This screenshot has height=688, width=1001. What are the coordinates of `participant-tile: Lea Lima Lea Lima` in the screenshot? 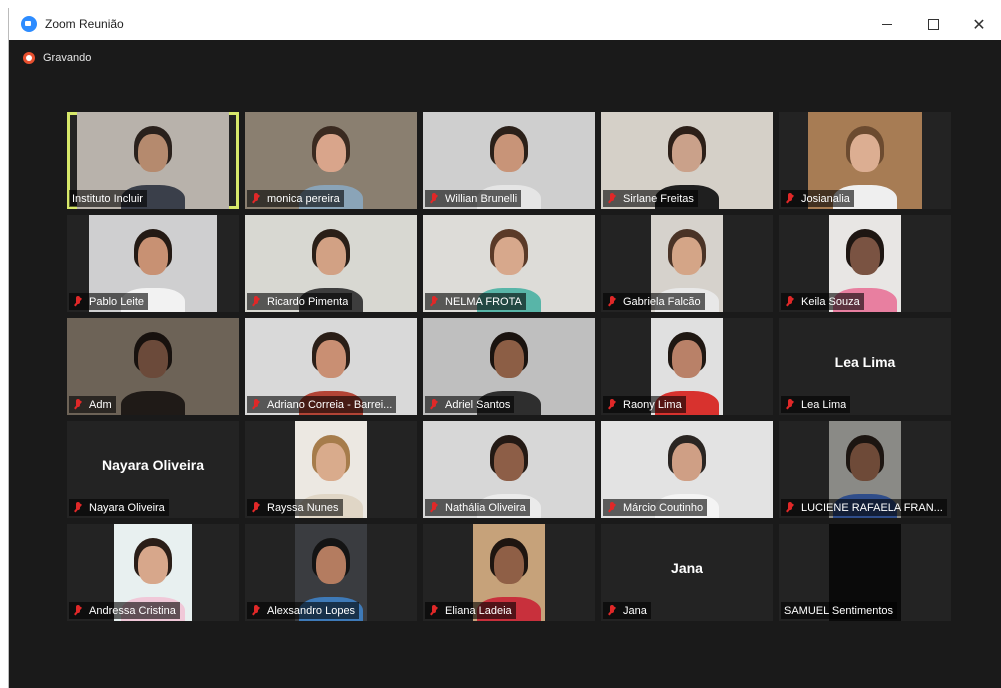 It's located at (865, 366).